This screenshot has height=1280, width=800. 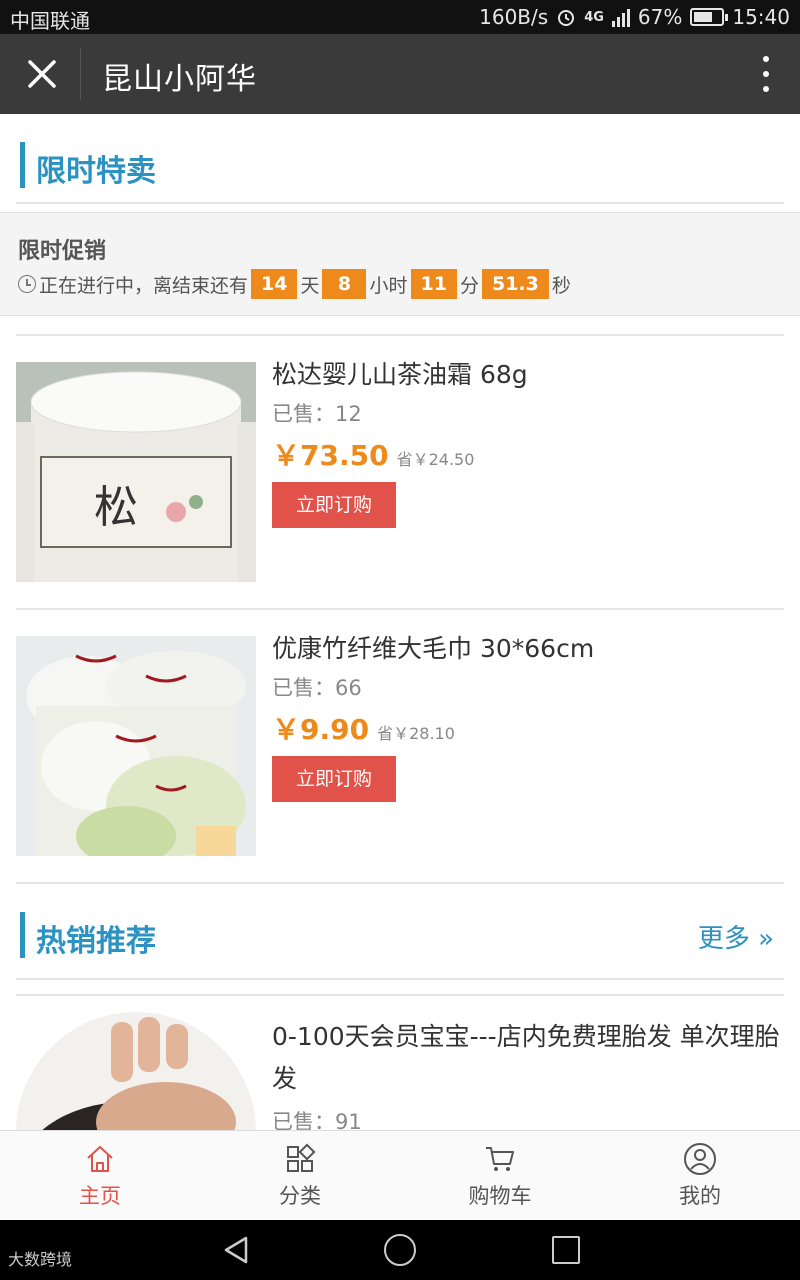 What do you see at coordinates (27, 284) in the screenshot?
I see `clock-icon` at bounding box center [27, 284].